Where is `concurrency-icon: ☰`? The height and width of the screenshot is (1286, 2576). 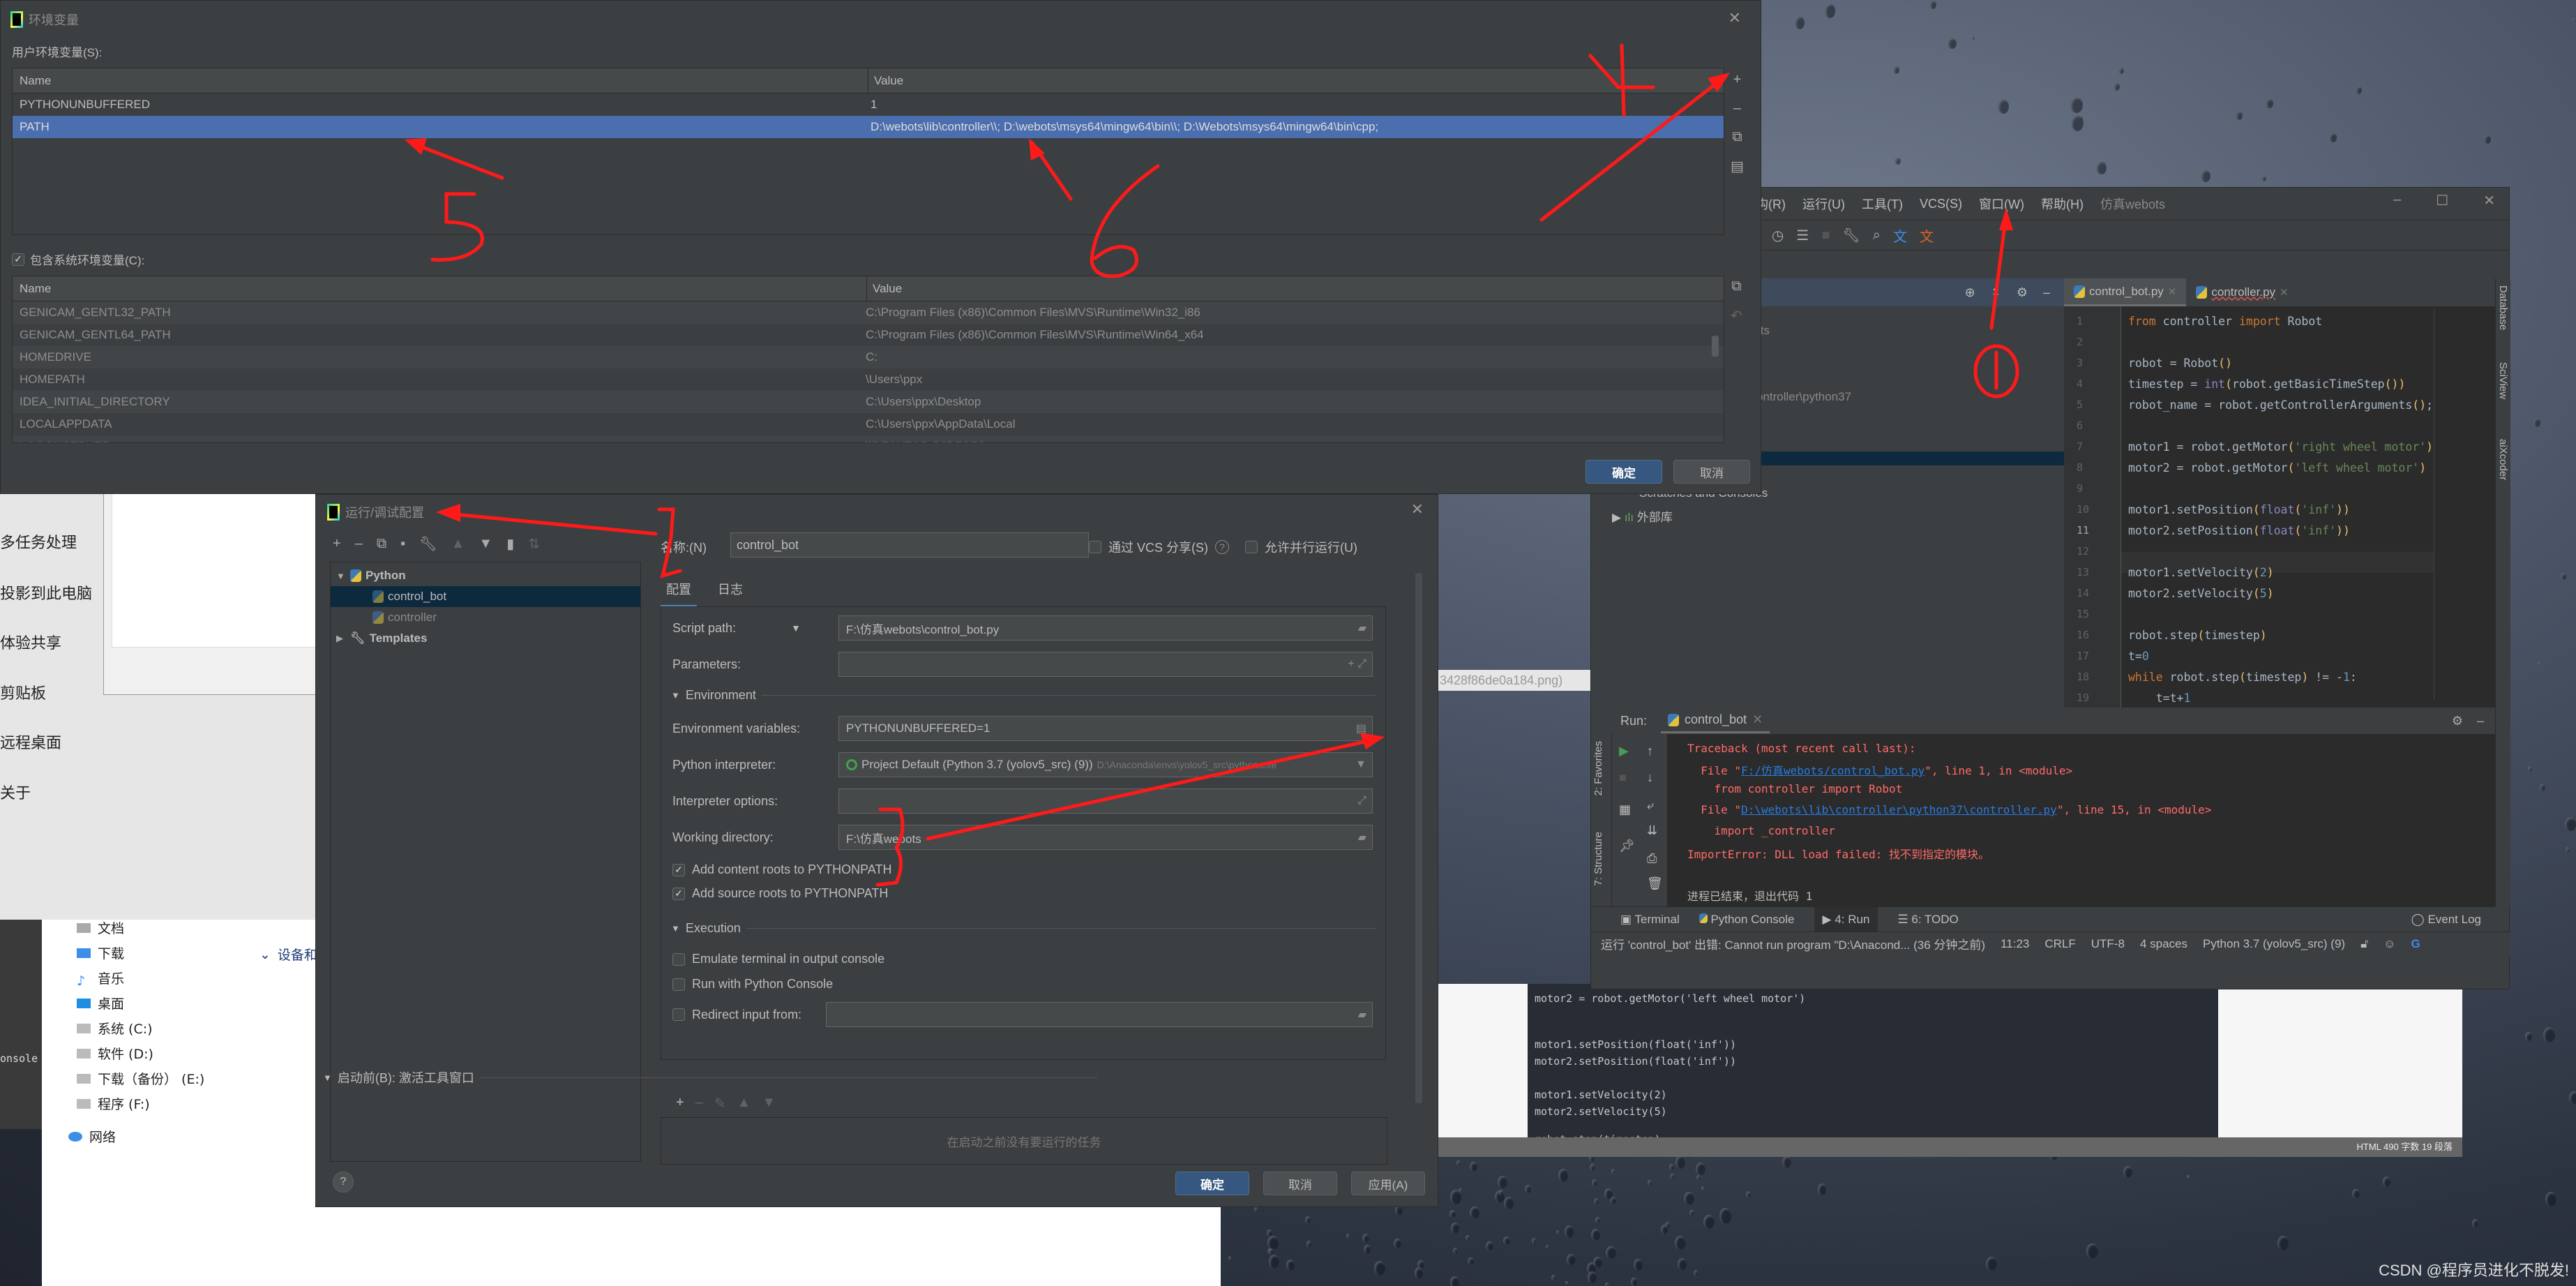 concurrency-icon: ☰ is located at coordinates (1802, 235).